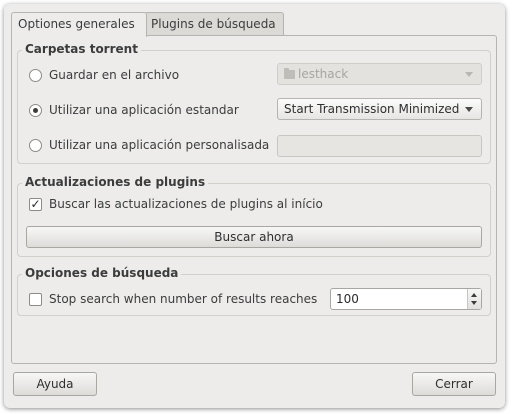  Describe the element at coordinates (379, 146) in the screenshot. I see `custom-app-field` at that location.